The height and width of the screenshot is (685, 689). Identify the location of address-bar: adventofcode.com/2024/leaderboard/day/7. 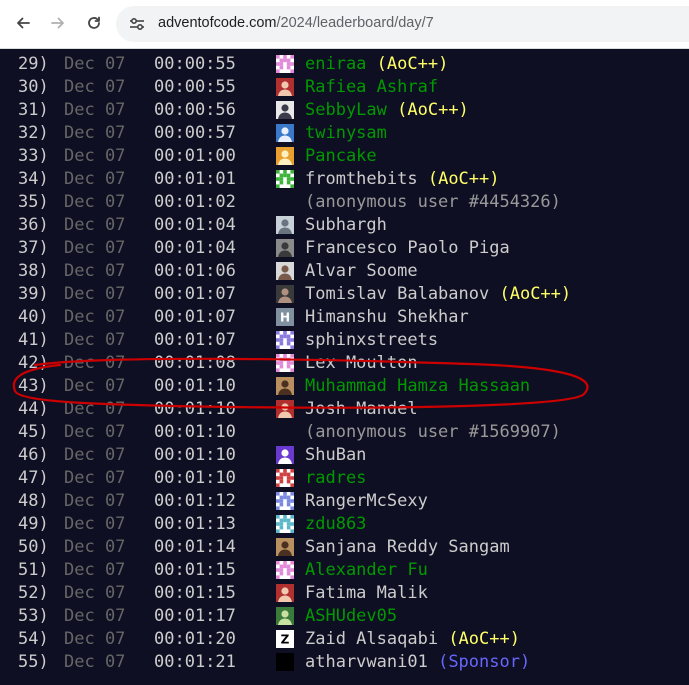
(402, 24).